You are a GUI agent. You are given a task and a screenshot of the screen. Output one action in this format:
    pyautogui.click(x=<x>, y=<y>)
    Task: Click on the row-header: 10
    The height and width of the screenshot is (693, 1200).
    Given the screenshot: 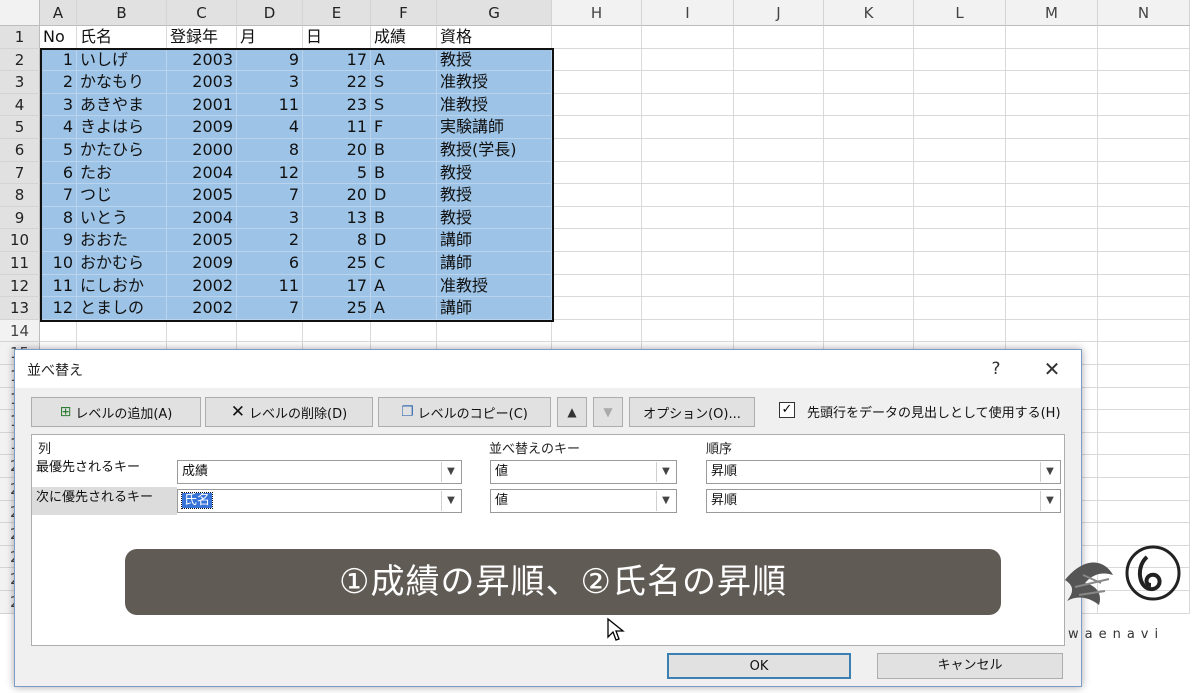 What is the action you would take?
    pyautogui.click(x=20, y=240)
    